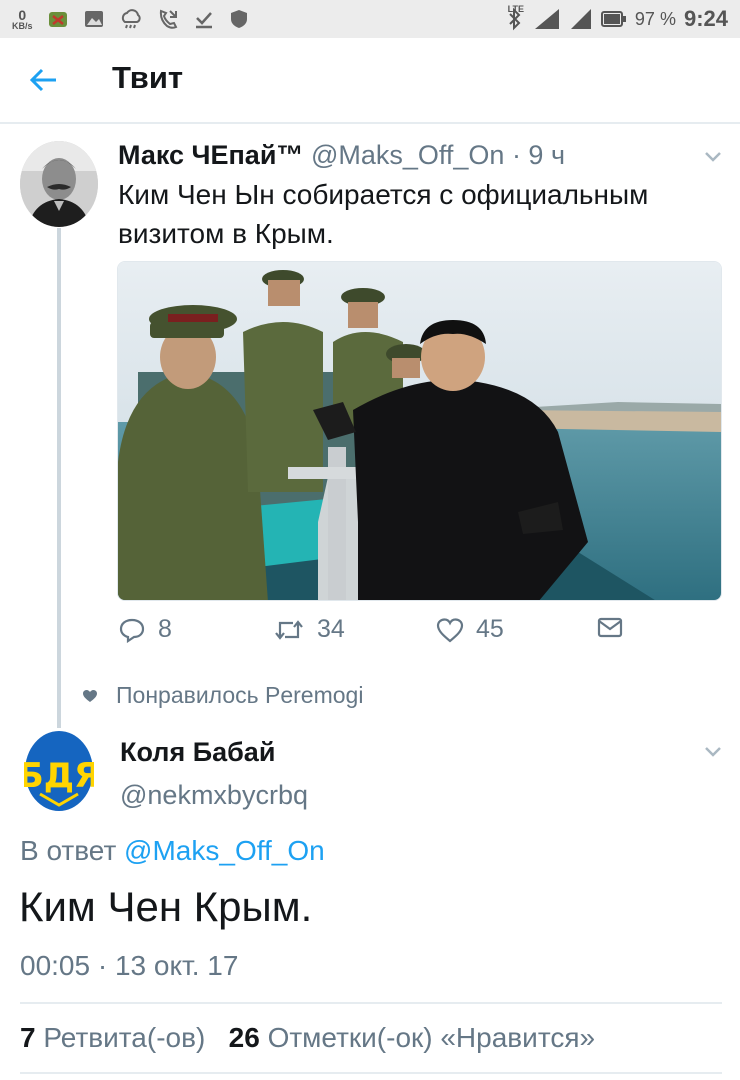 The height and width of the screenshot is (1080, 740). What do you see at coordinates (57, 19) in the screenshot?
I see `app-notification-icon` at bounding box center [57, 19].